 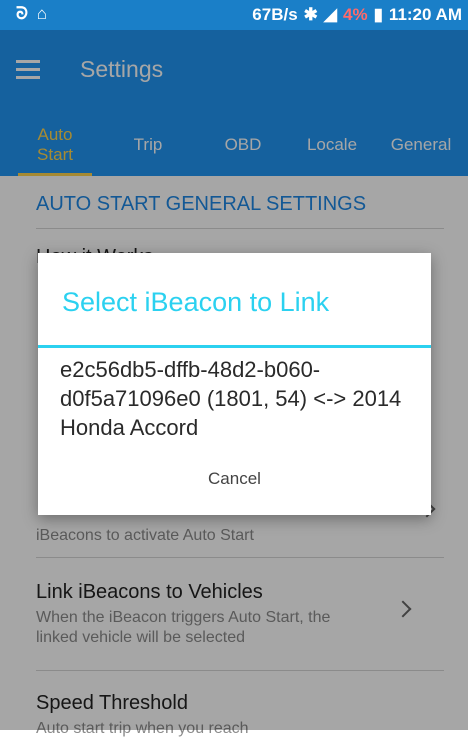 I want to click on cancel-button: Cancel, so click(x=234, y=479).